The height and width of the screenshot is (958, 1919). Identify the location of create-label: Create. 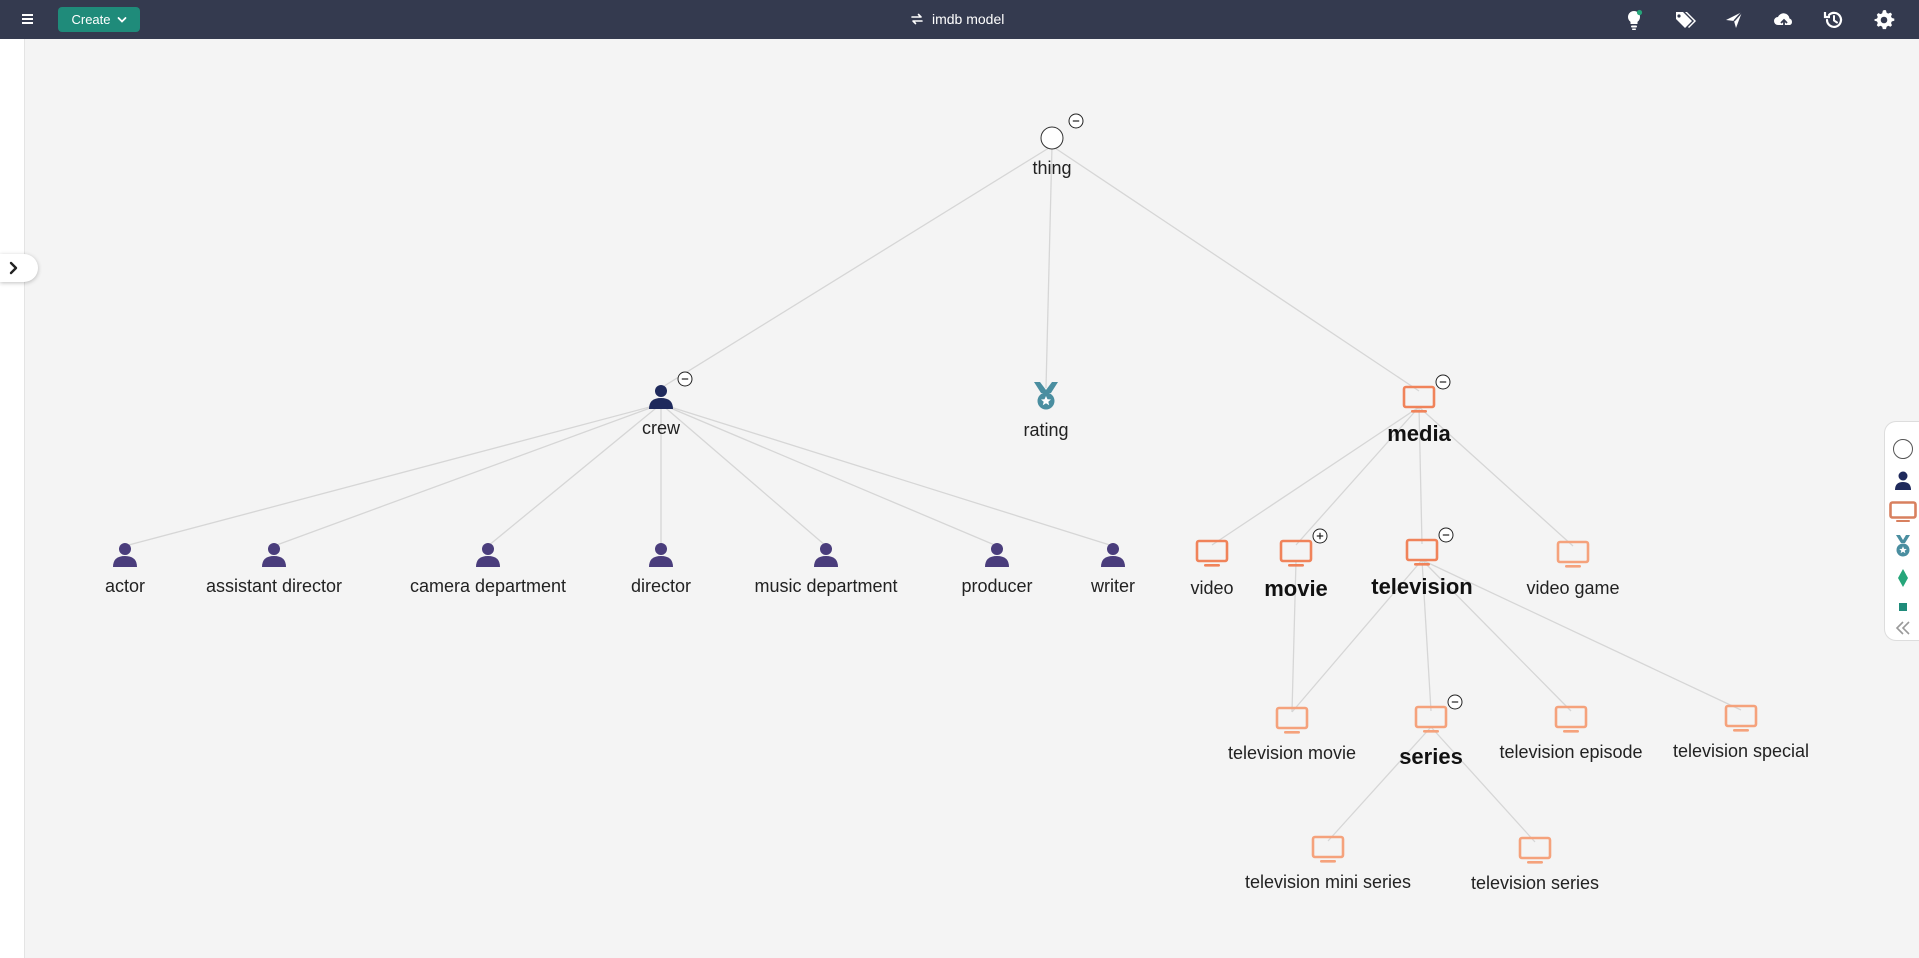
(91, 19).